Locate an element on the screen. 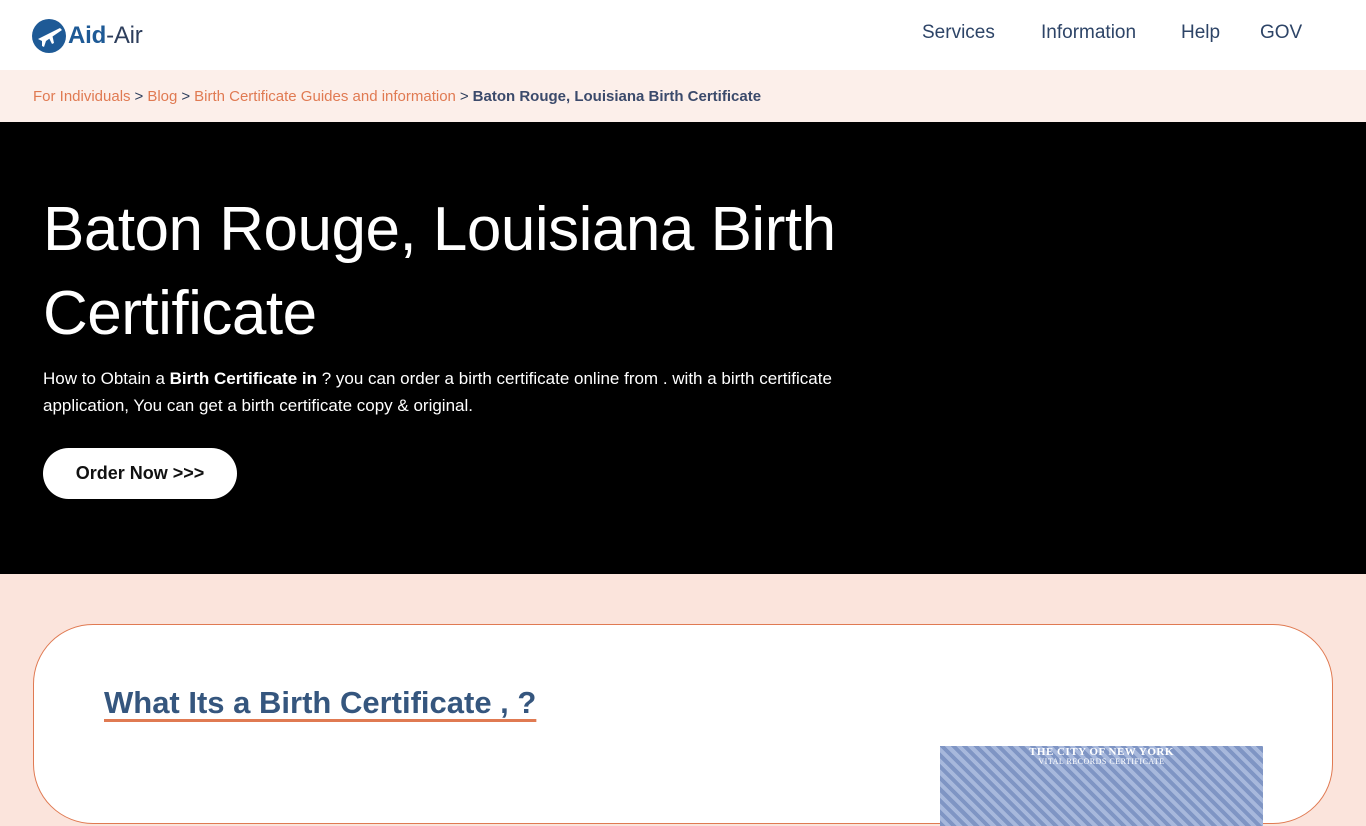 The height and width of the screenshot is (826, 1366). order-now-button: Order Now >>> is located at coordinates (140, 473).